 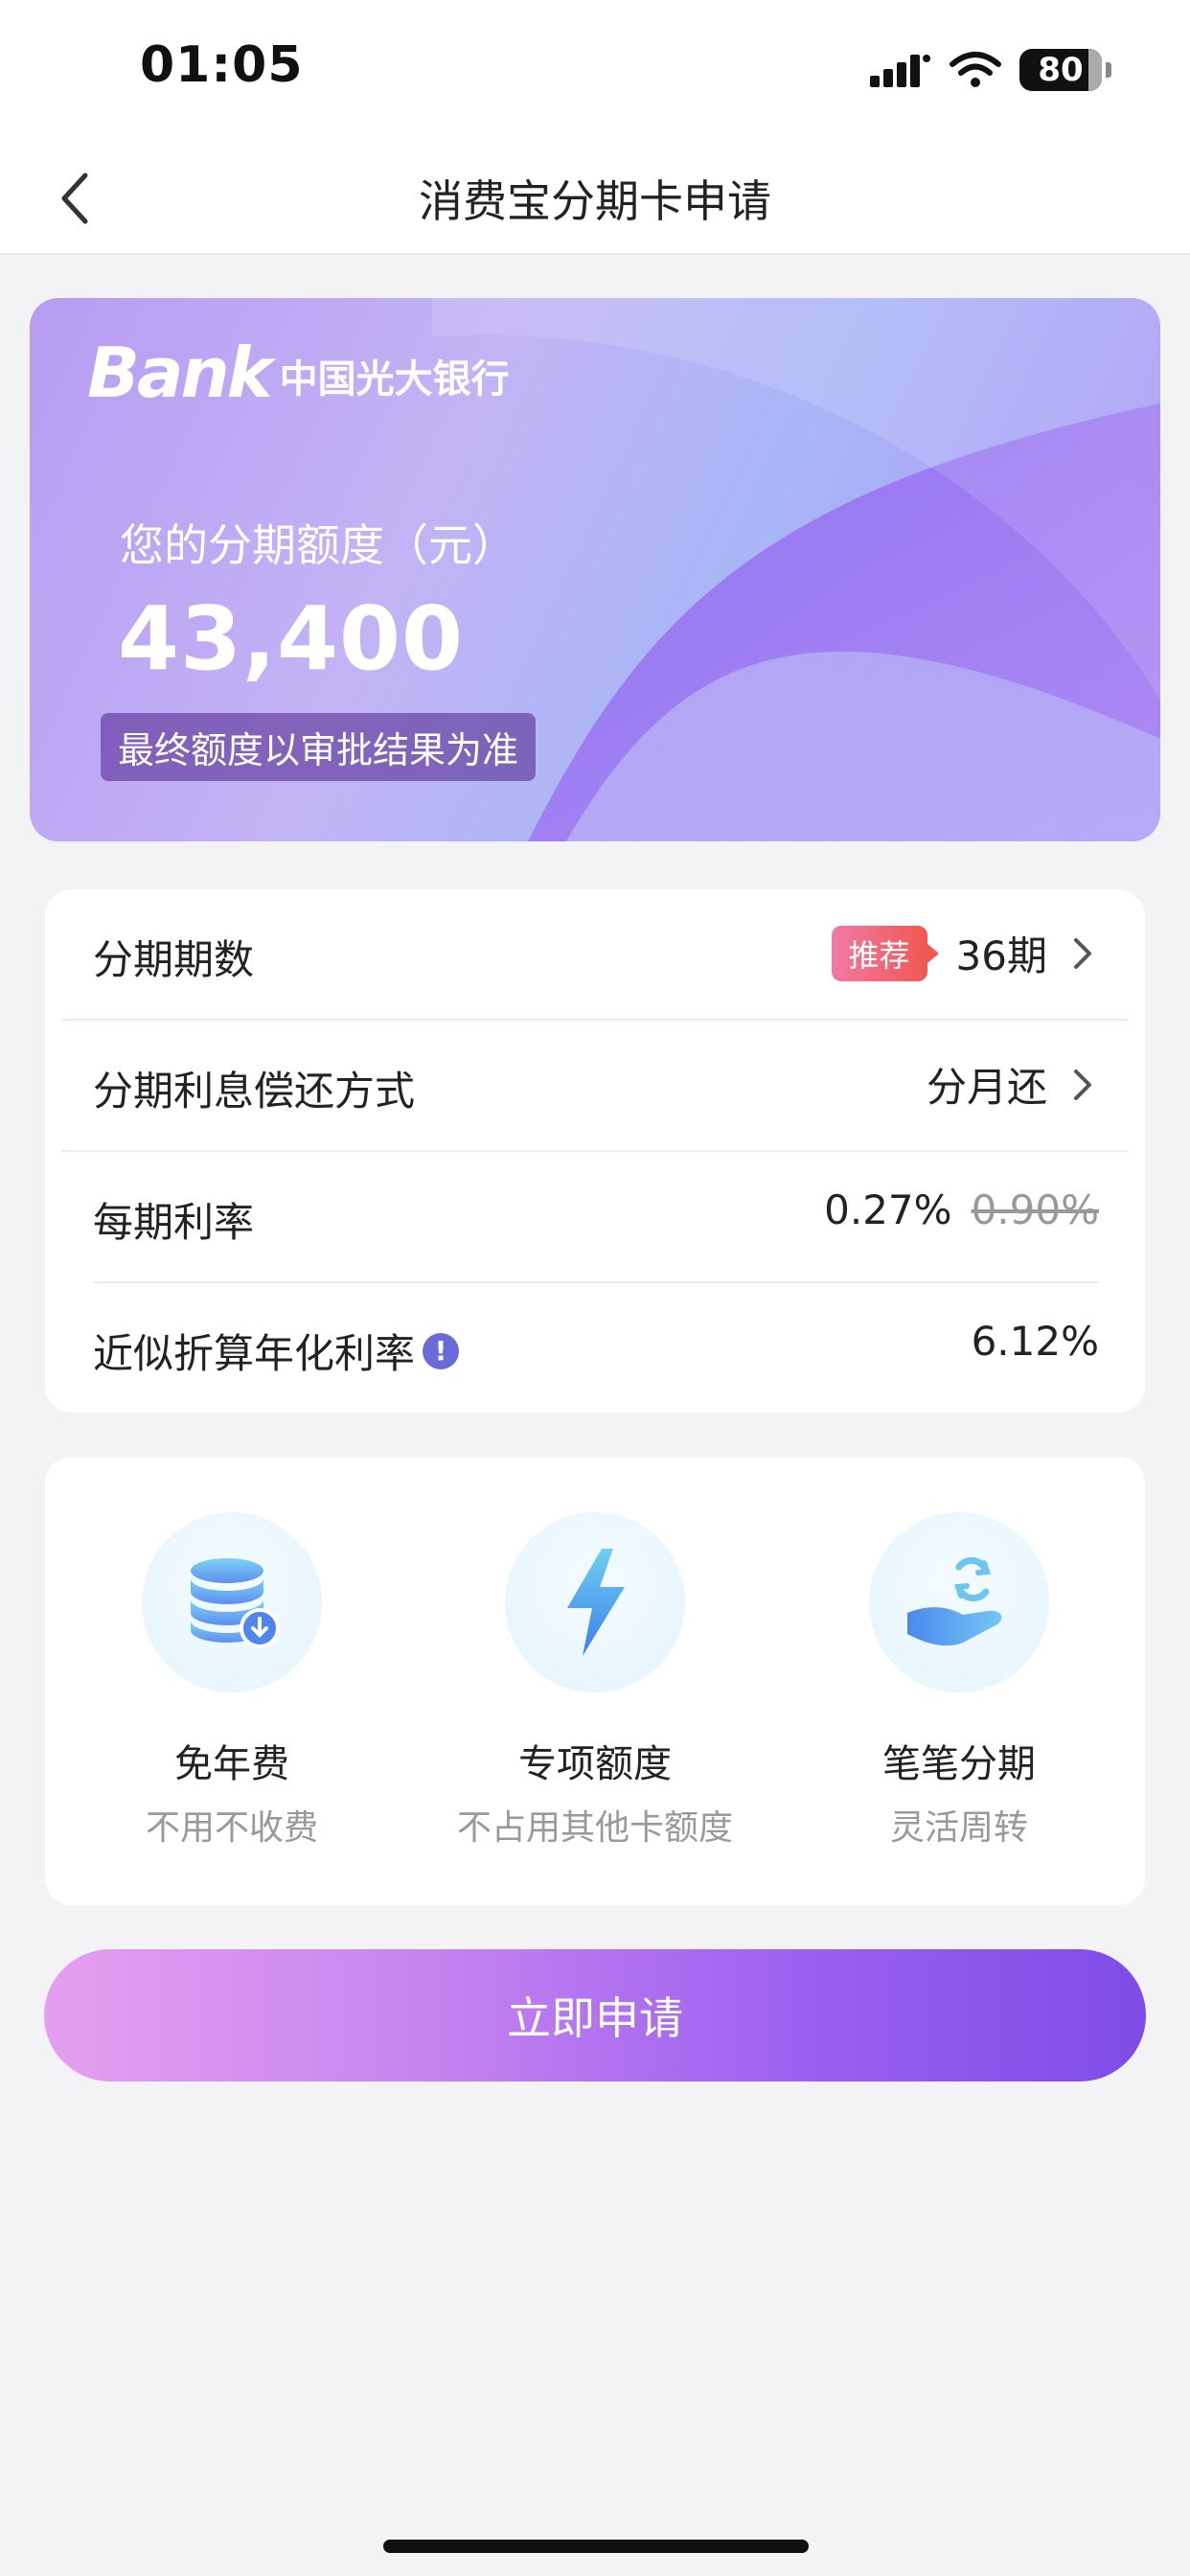 What do you see at coordinates (319, 747) in the screenshot?
I see `limit-note: 最终额度以审批结果为准` at bounding box center [319, 747].